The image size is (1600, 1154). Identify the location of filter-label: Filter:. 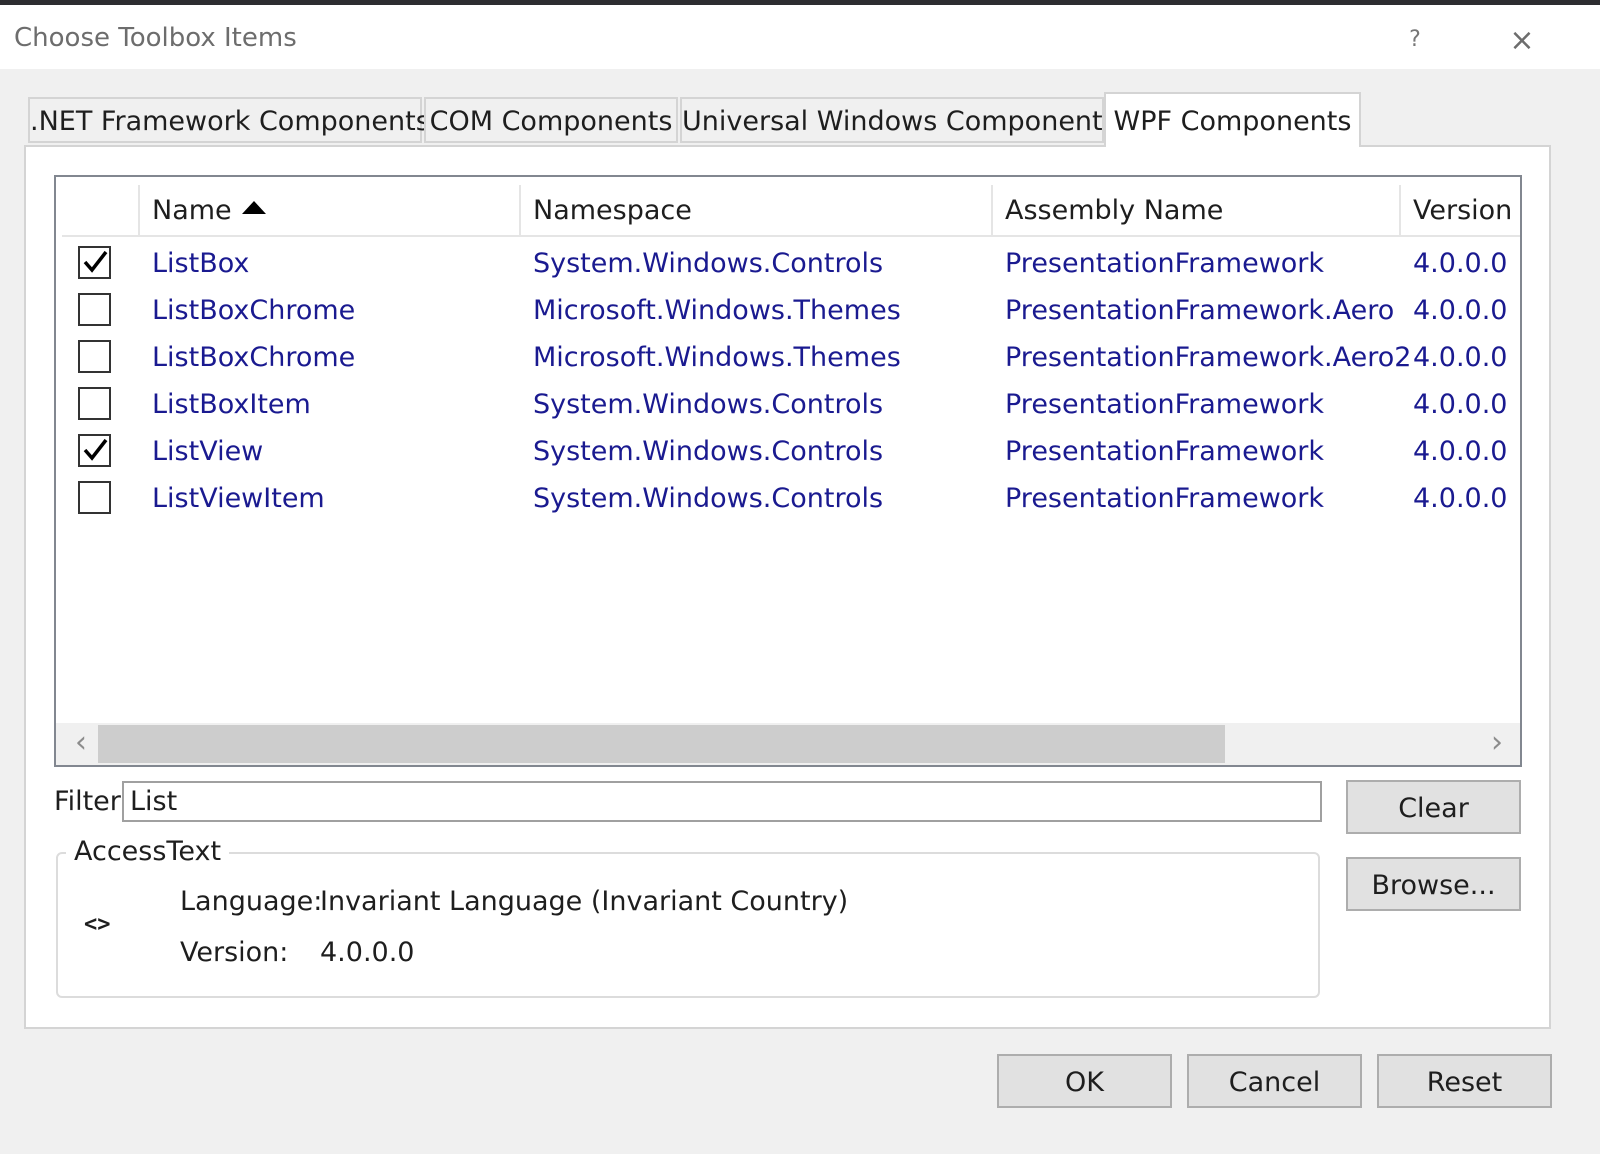
(92, 801).